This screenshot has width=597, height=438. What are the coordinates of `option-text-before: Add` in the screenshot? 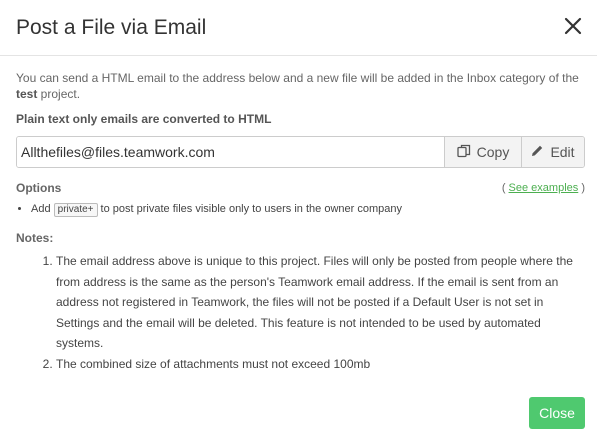 It's located at (42, 209).